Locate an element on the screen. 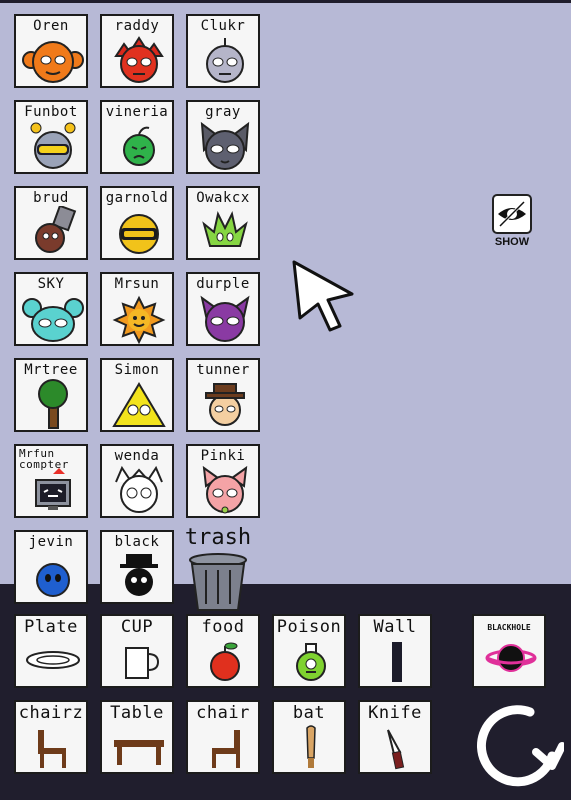 The image size is (571, 800). character-label: raddy is located at coordinates (137, 26).